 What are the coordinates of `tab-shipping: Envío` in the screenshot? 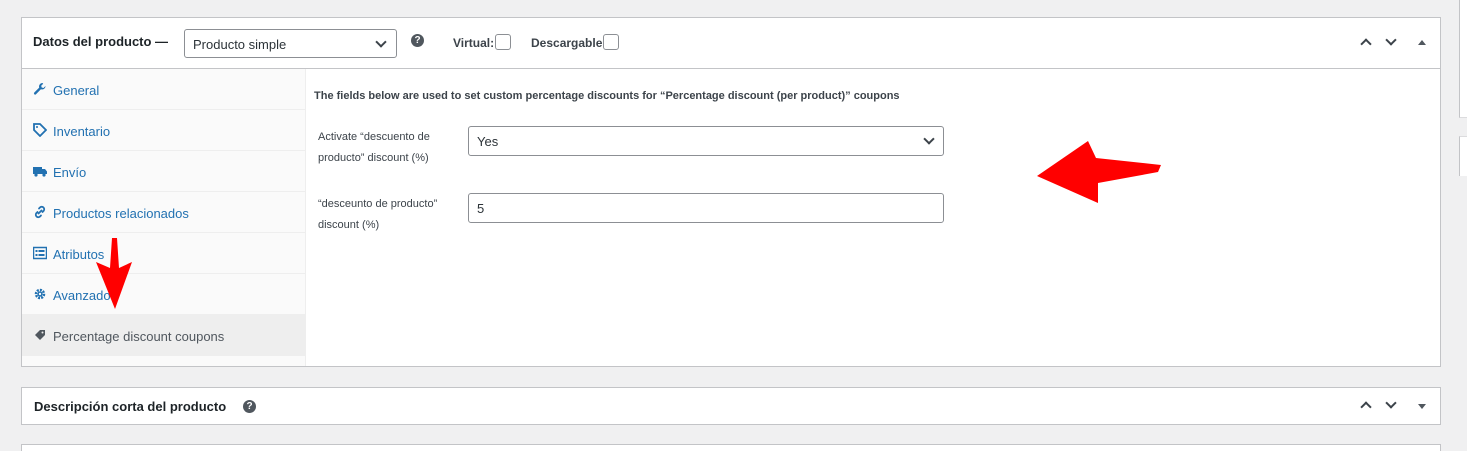 It's located at (164, 171).